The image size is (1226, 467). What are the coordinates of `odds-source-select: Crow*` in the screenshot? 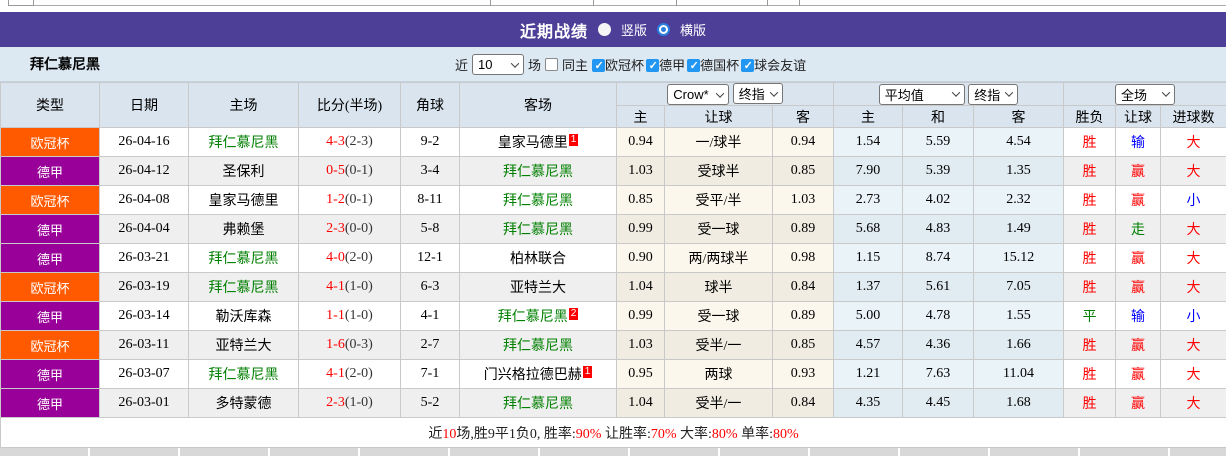 It's located at (698, 94).